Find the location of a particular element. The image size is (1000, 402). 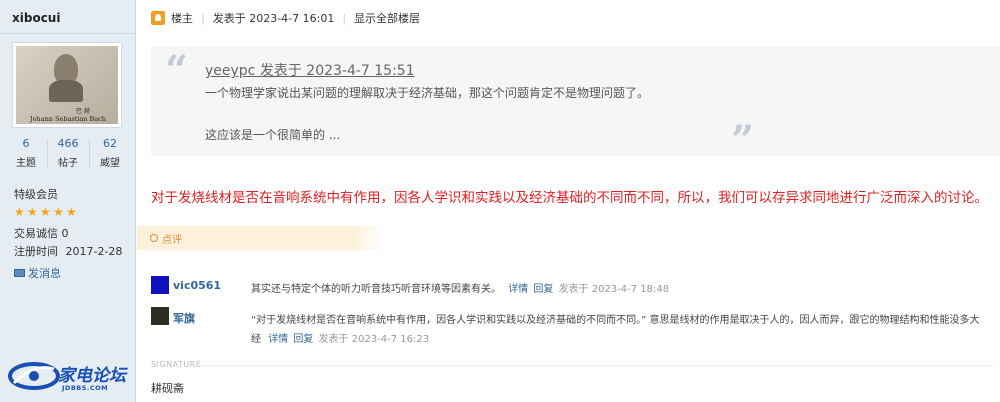

quote-source-link: yeeypc 发表于 2023-4-7 15:51 is located at coordinates (310, 70).